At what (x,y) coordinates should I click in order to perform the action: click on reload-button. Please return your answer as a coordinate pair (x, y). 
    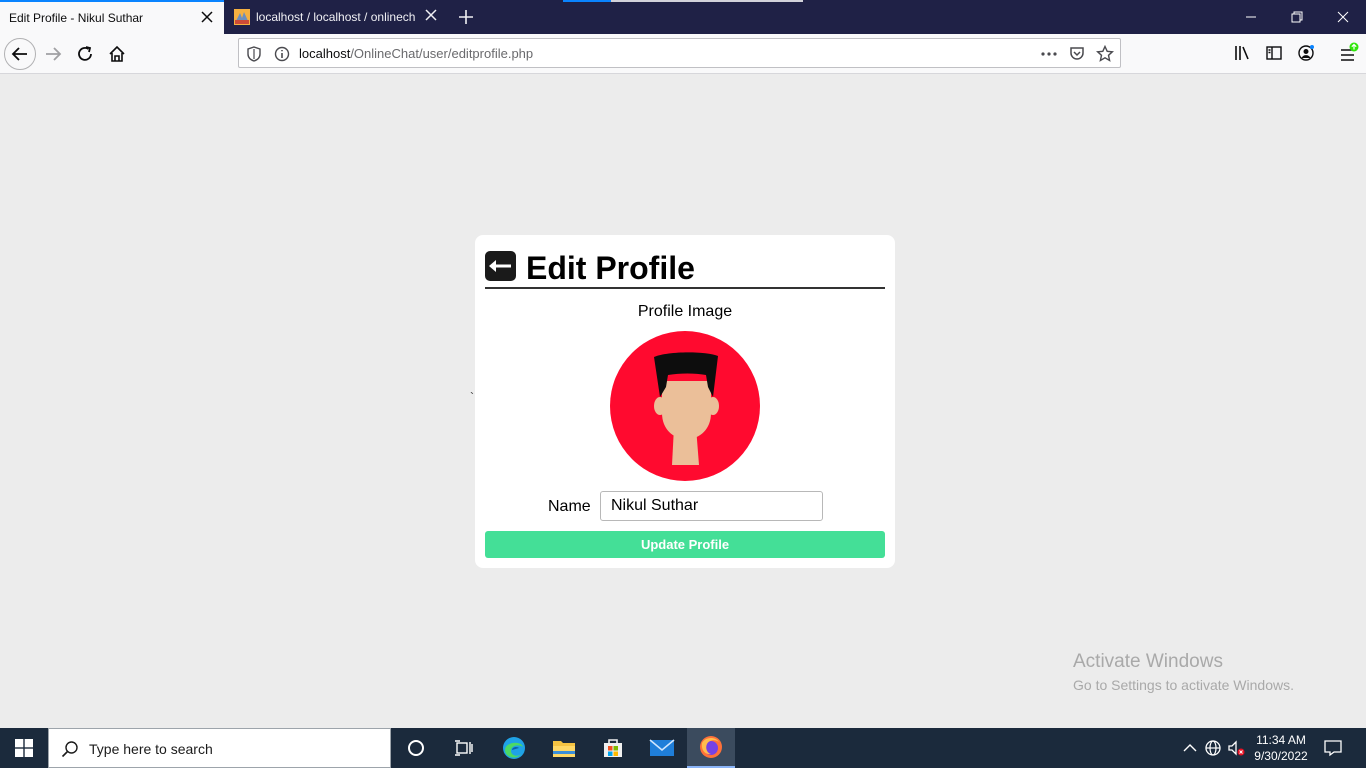
    Looking at the image, I should click on (85, 54).